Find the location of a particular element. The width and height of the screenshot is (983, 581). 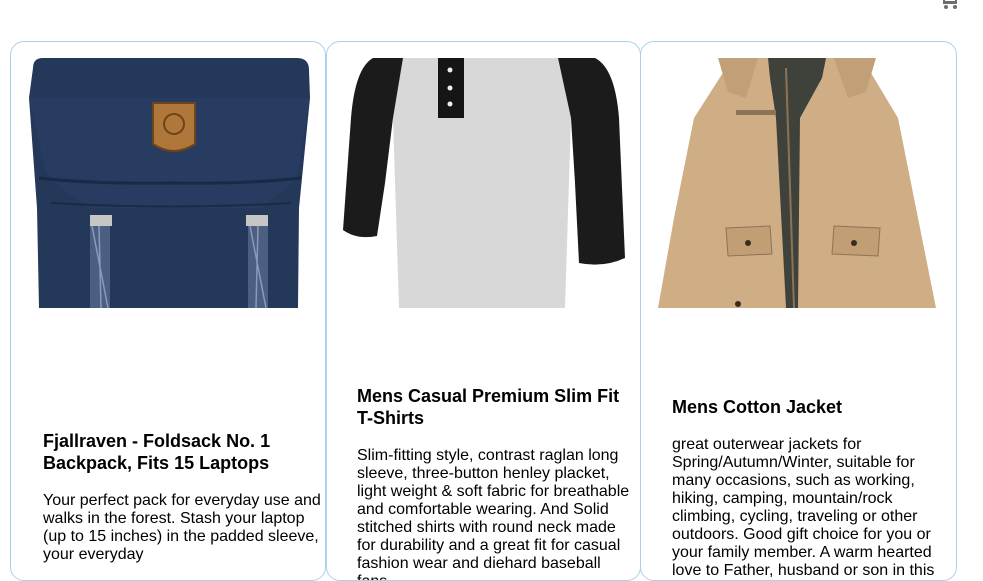

product-image-tshirt is located at coordinates (484, 183).